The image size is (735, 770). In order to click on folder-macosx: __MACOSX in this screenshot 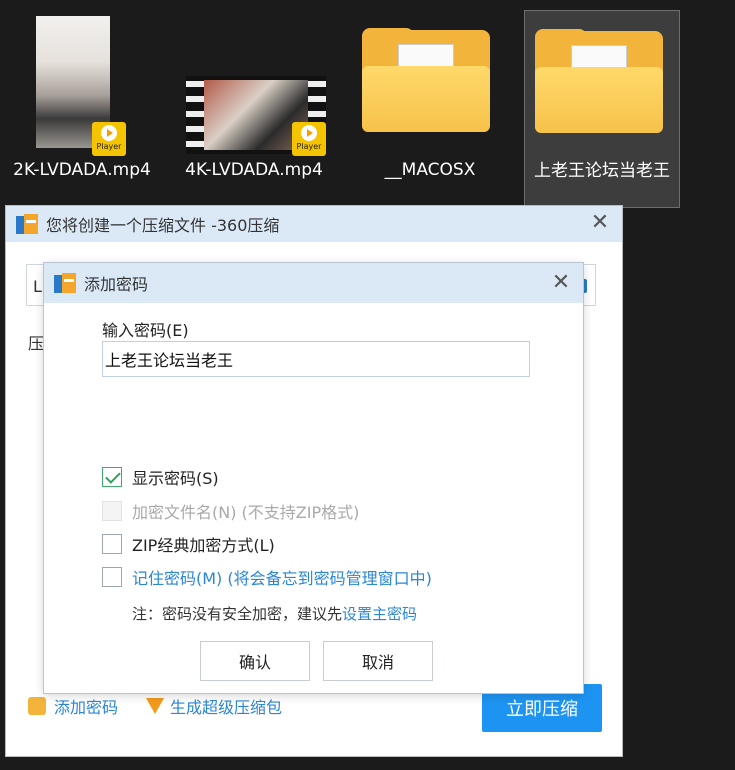, I will do `click(430, 109)`.